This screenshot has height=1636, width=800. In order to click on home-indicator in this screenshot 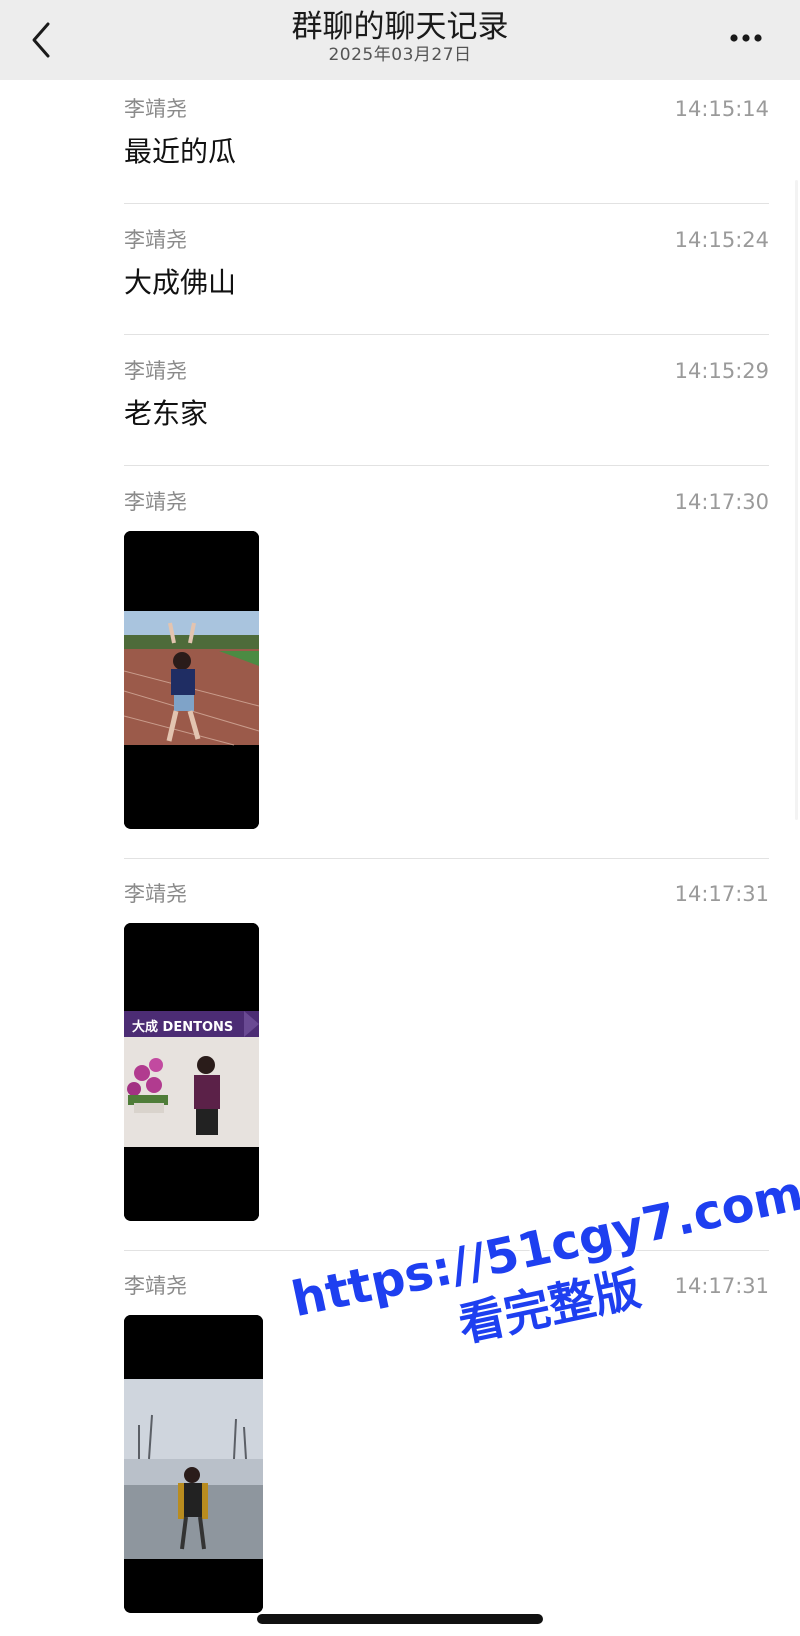, I will do `click(400, 1619)`.